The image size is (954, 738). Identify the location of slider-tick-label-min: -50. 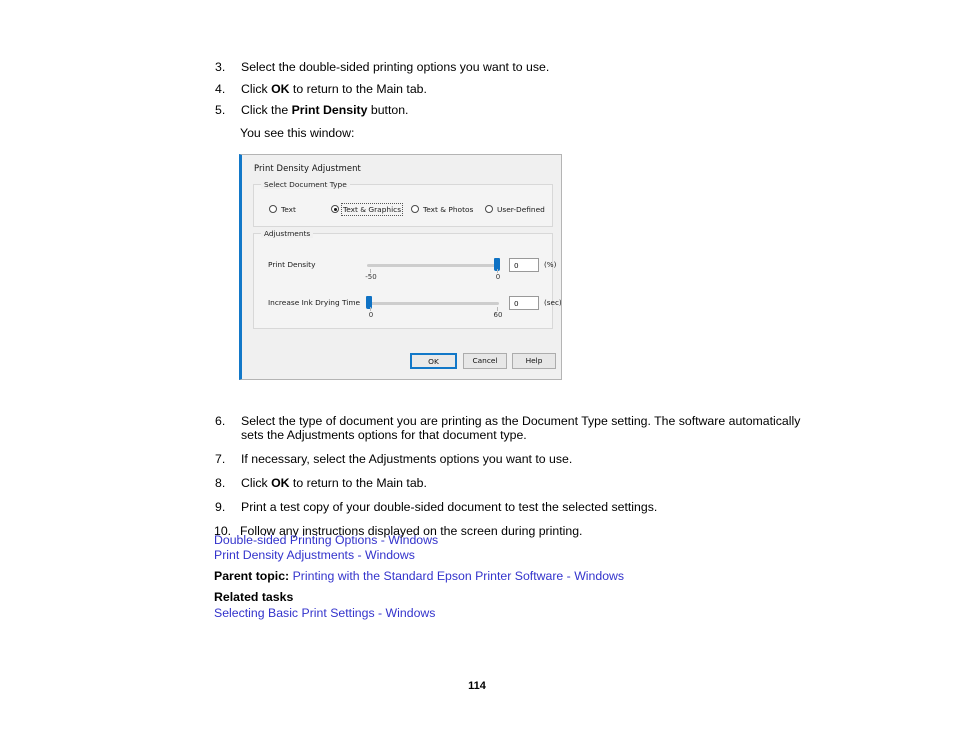
(371, 277).